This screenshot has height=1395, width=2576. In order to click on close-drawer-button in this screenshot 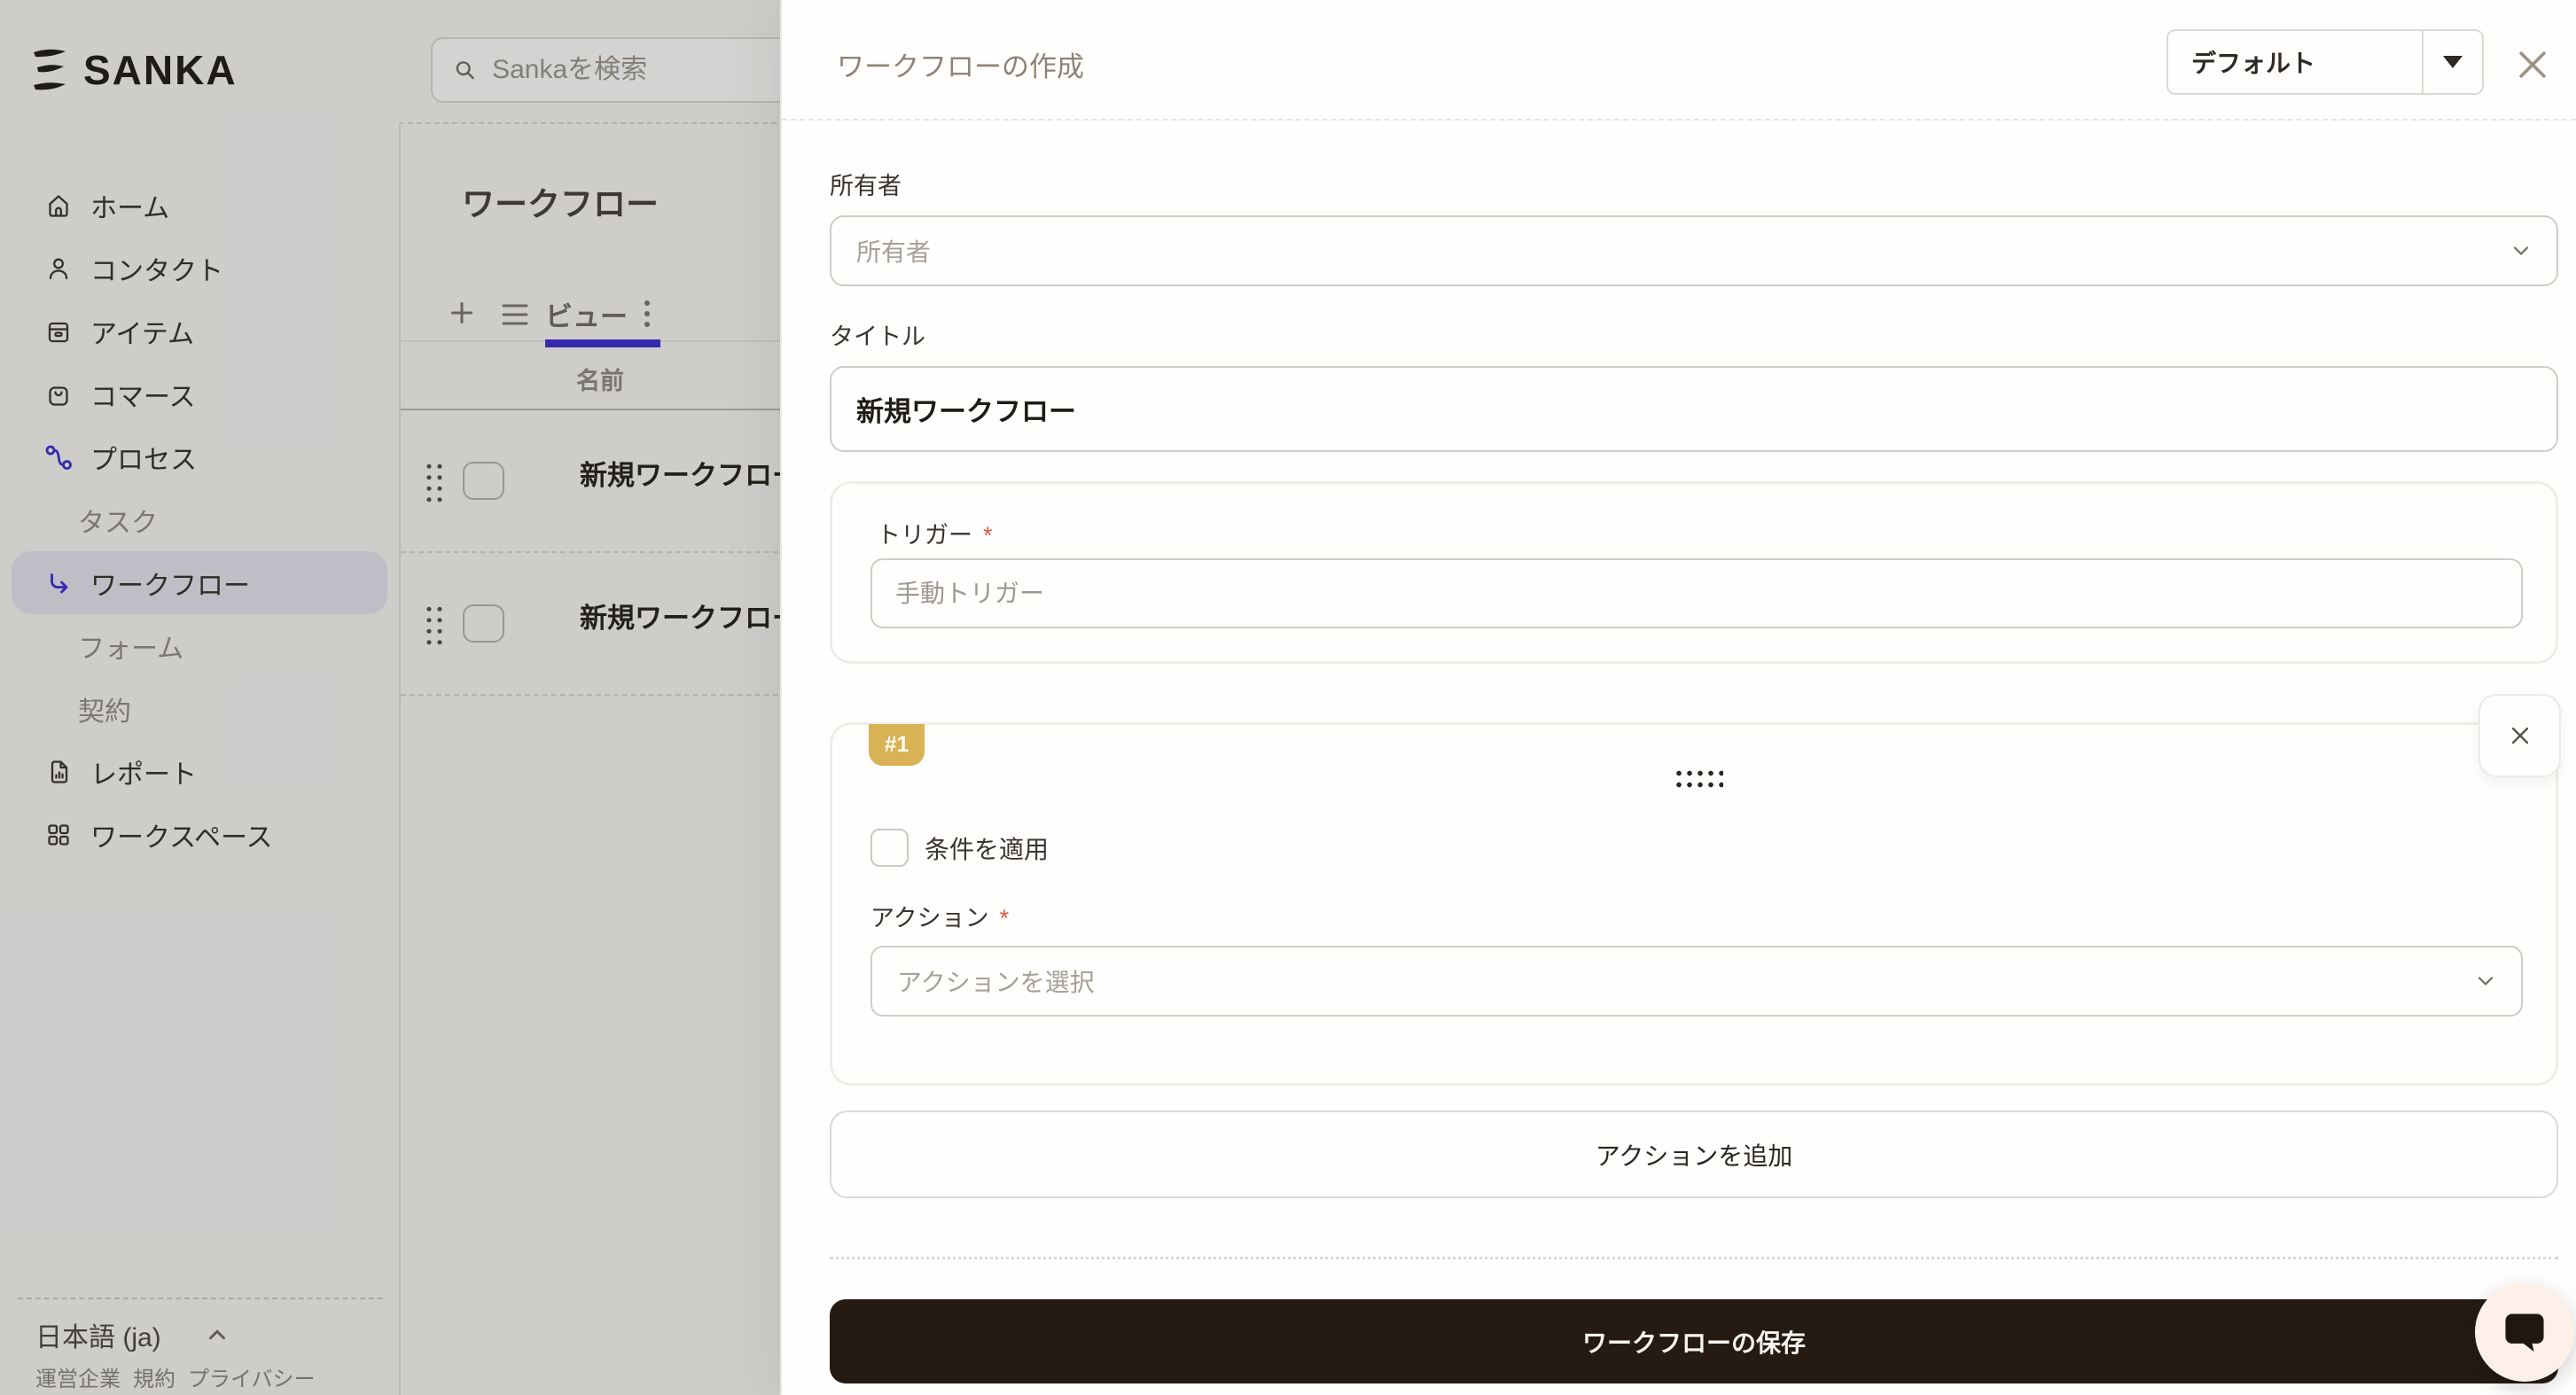, I will do `click(2532, 65)`.